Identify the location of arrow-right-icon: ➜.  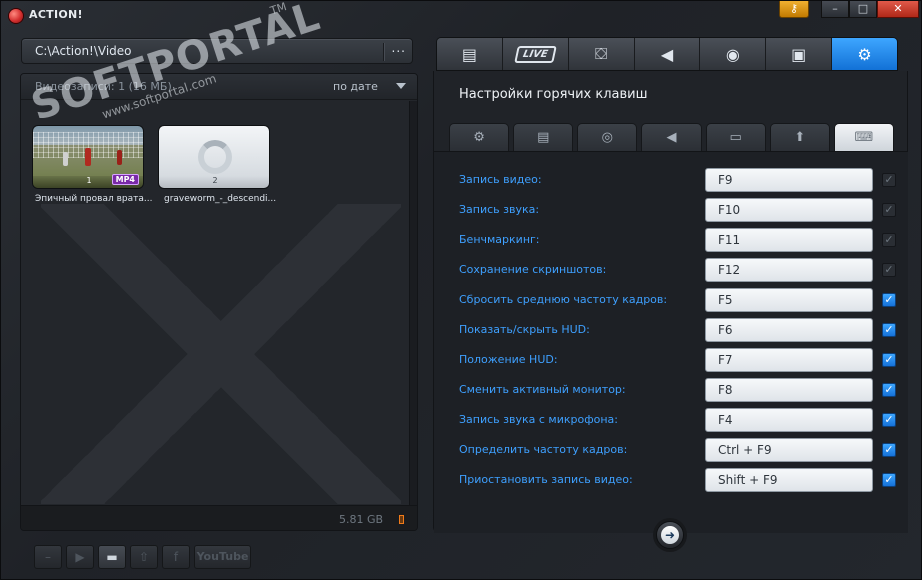
(670, 535).